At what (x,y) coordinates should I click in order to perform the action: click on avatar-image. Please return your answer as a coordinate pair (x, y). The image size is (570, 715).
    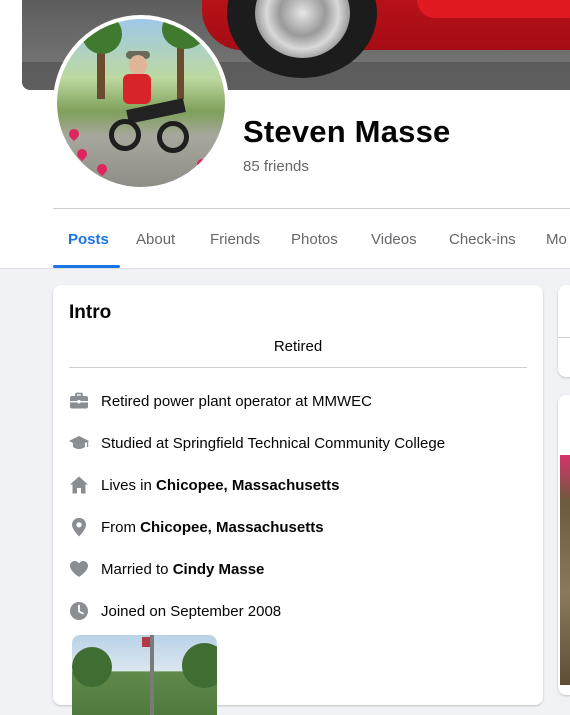
    Looking at the image, I should click on (141, 103).